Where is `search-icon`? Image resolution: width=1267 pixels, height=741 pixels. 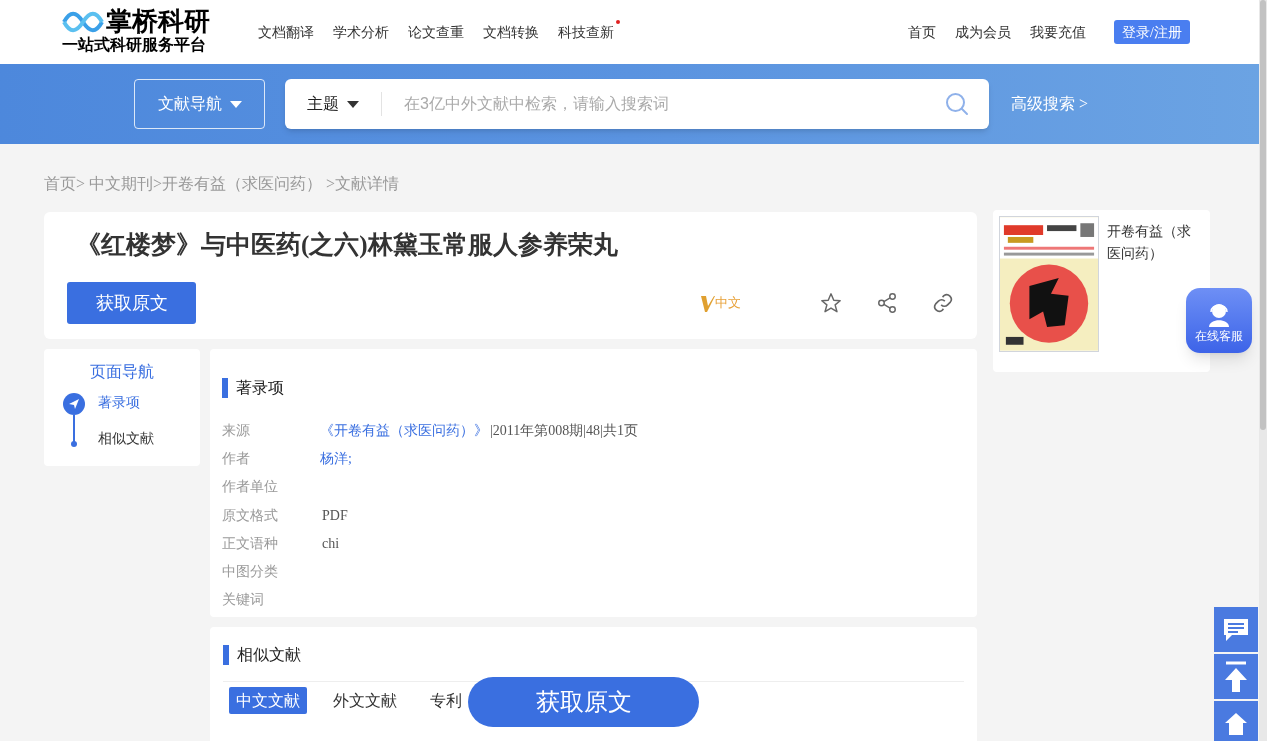 search-icon is located at coordinates (957, 104).